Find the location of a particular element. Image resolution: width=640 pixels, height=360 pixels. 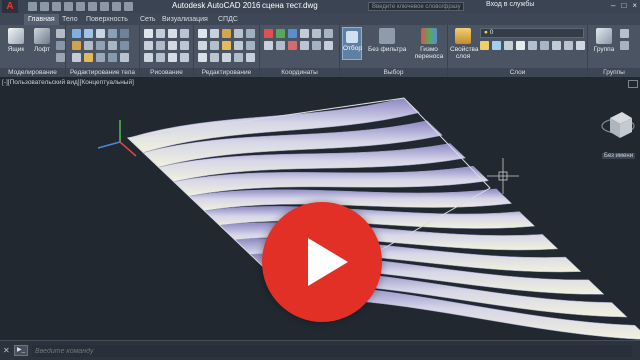

intersect-icon is located at coordinates (100, 33).